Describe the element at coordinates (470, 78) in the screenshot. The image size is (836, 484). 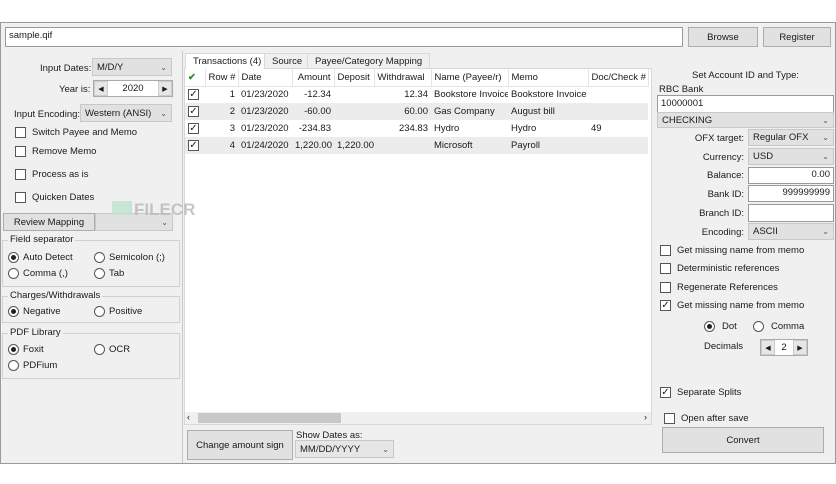
I see `column-header: Name (Payee/r)` at that location.